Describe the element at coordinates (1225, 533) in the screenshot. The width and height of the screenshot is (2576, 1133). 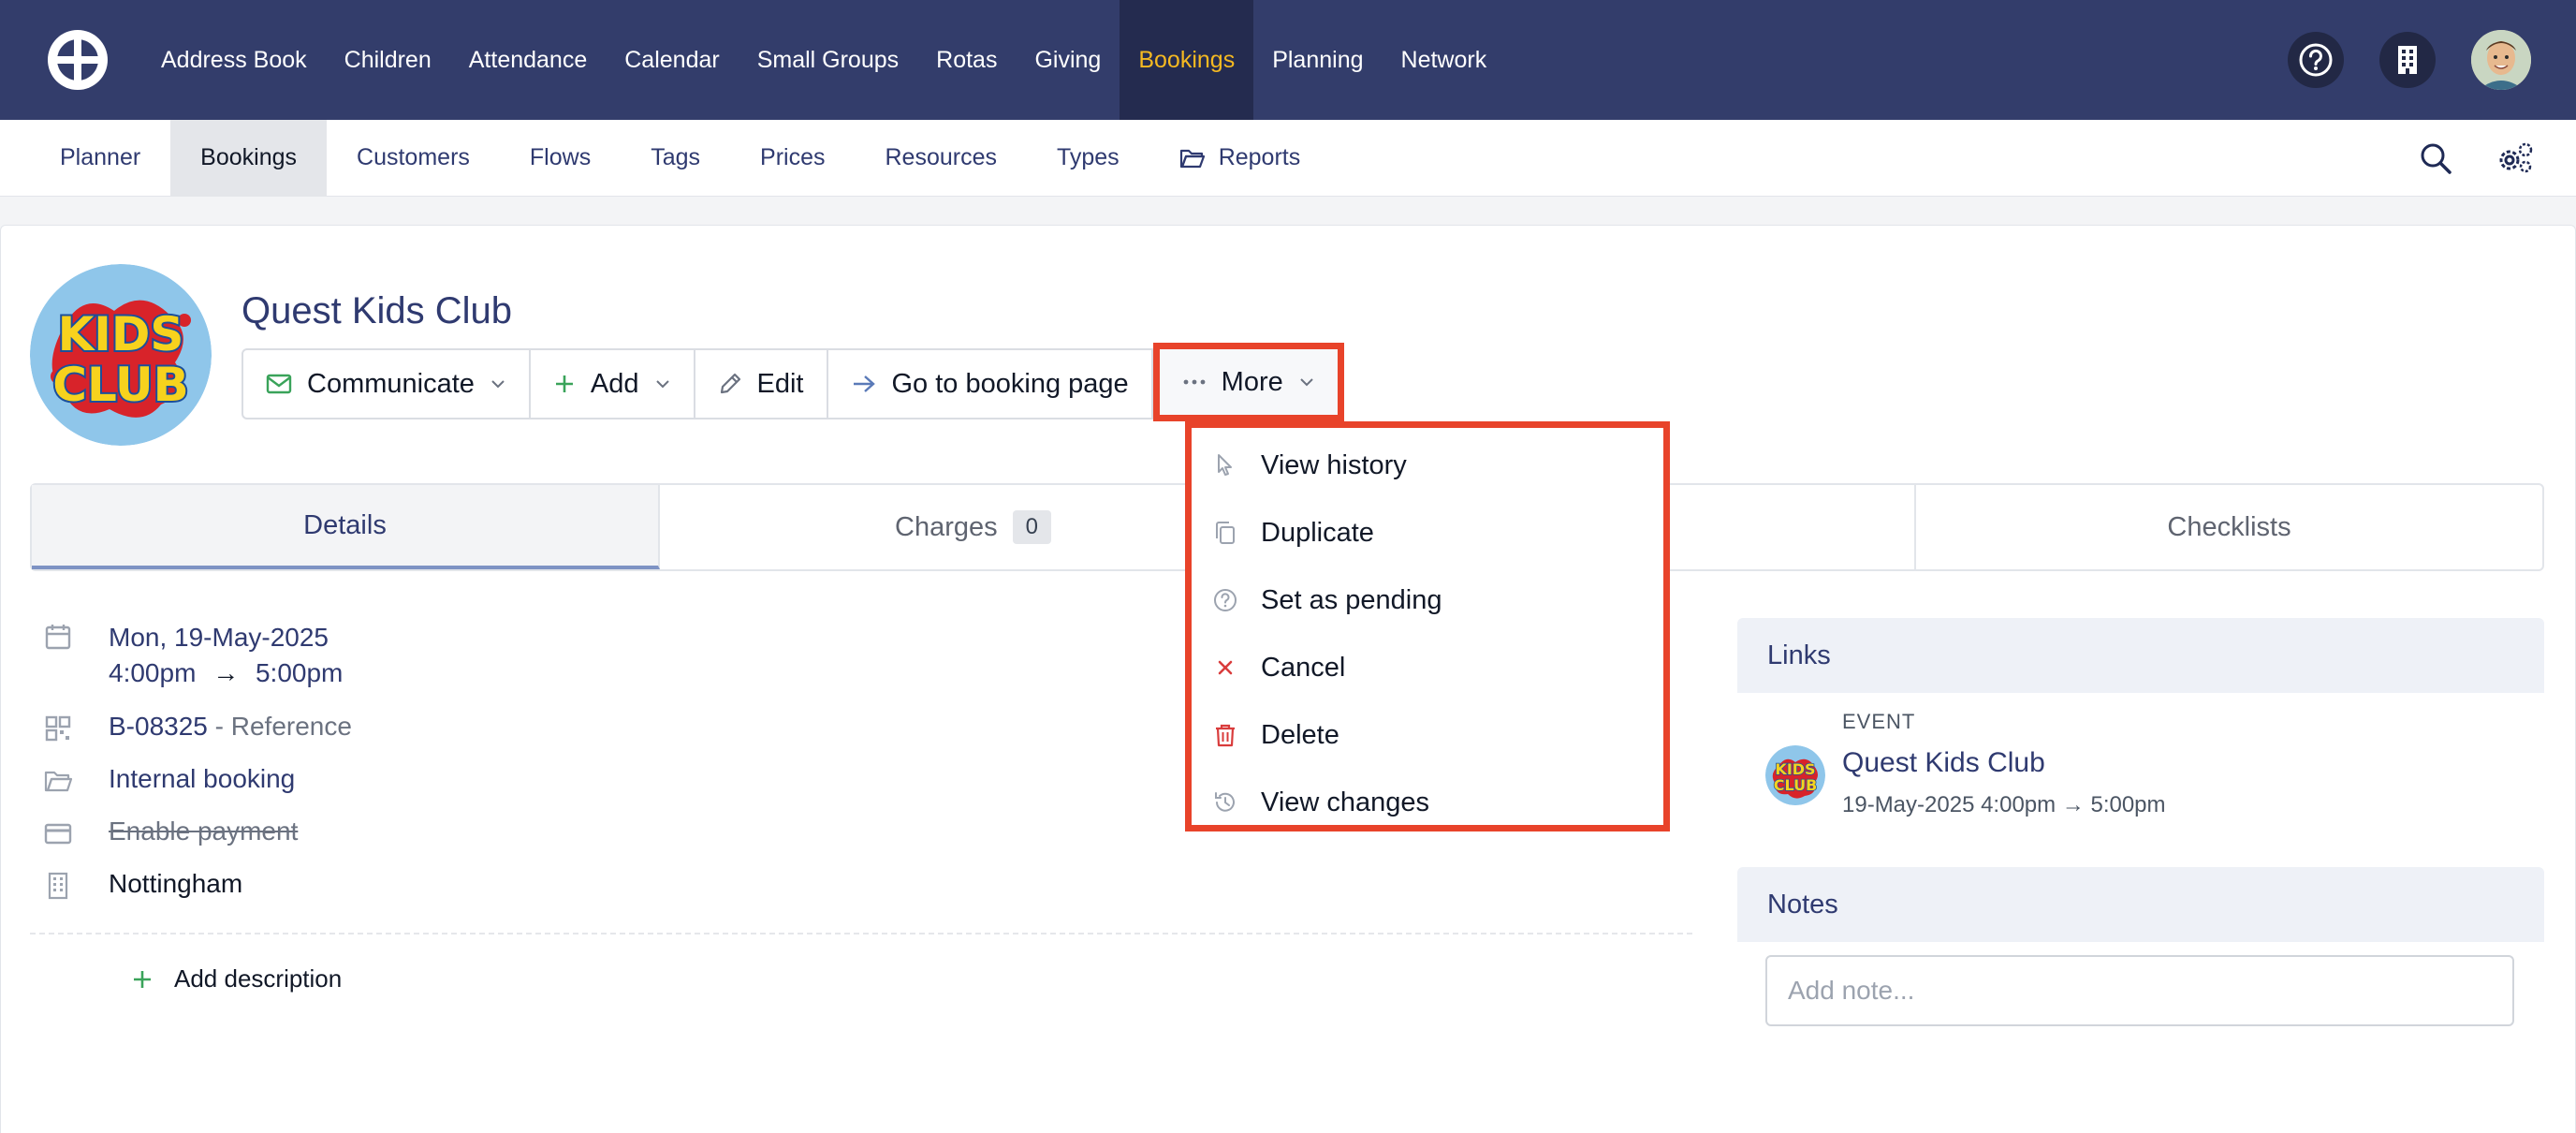
I see `copy-icon` at that location.